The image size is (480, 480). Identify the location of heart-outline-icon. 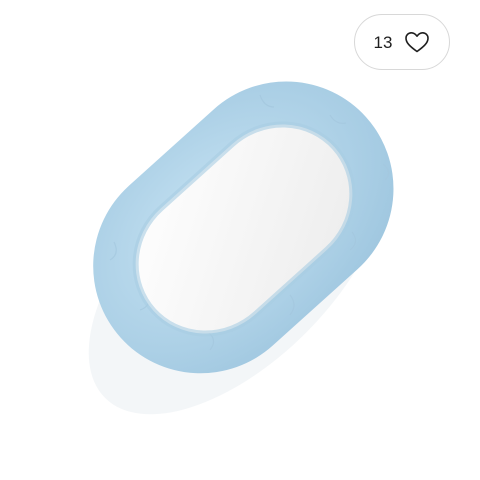
(417, 42).